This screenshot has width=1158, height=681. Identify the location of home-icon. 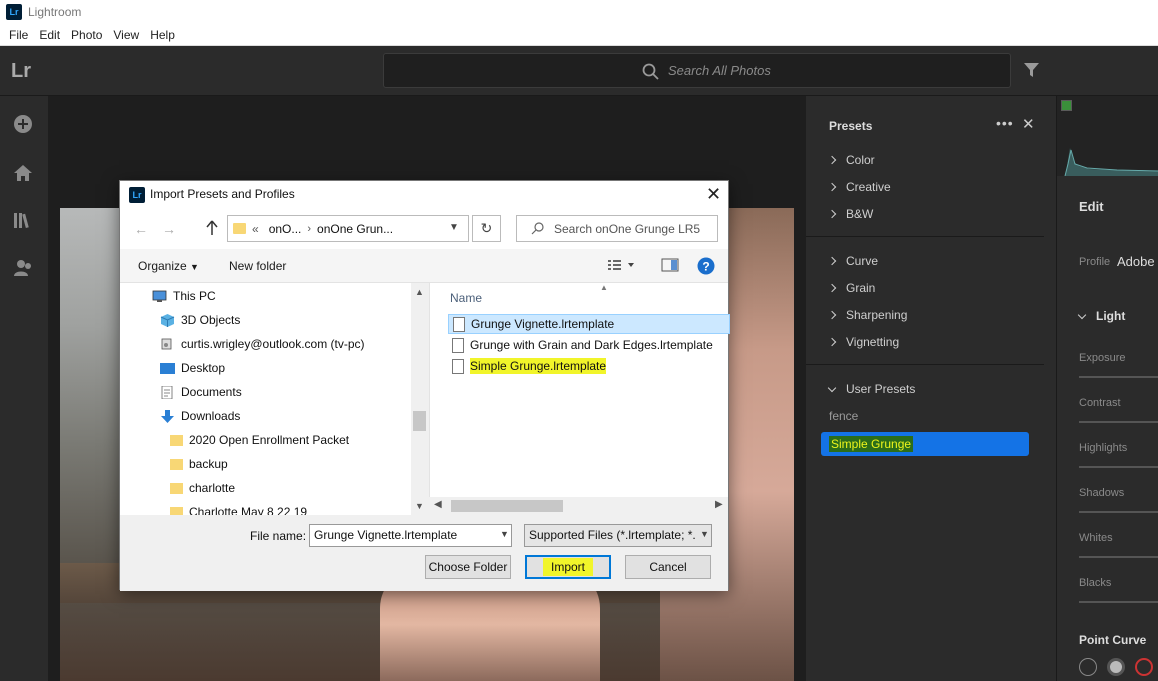
(23, 173).